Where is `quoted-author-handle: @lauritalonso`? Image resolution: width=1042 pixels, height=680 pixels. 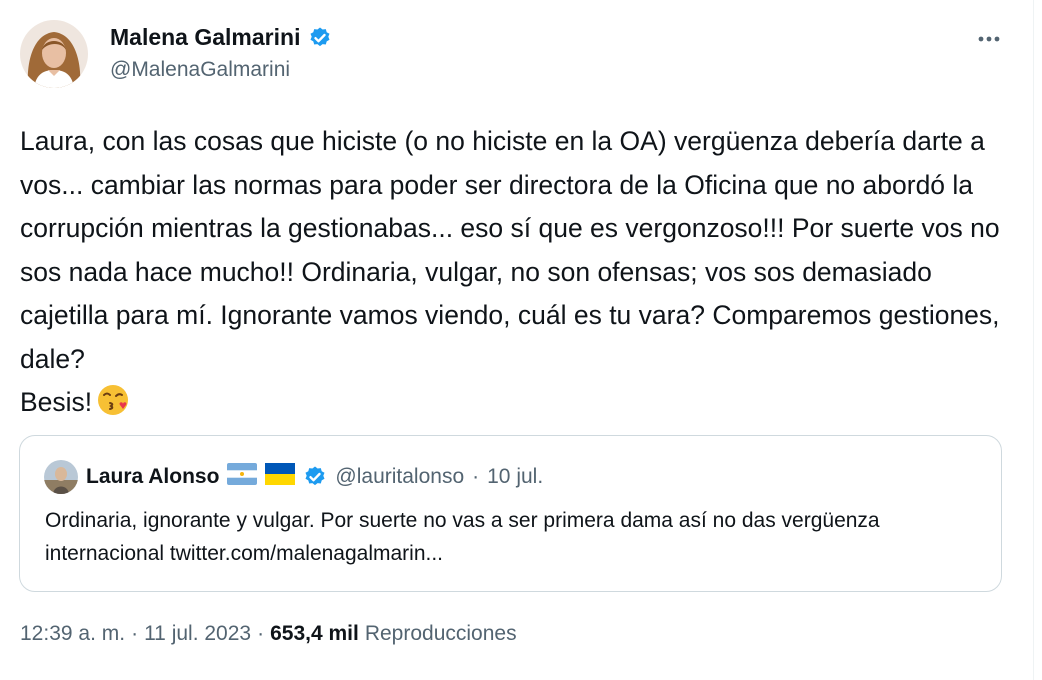
quoted-author-handle: @lauritalonso is located at coordinates (399, 477).